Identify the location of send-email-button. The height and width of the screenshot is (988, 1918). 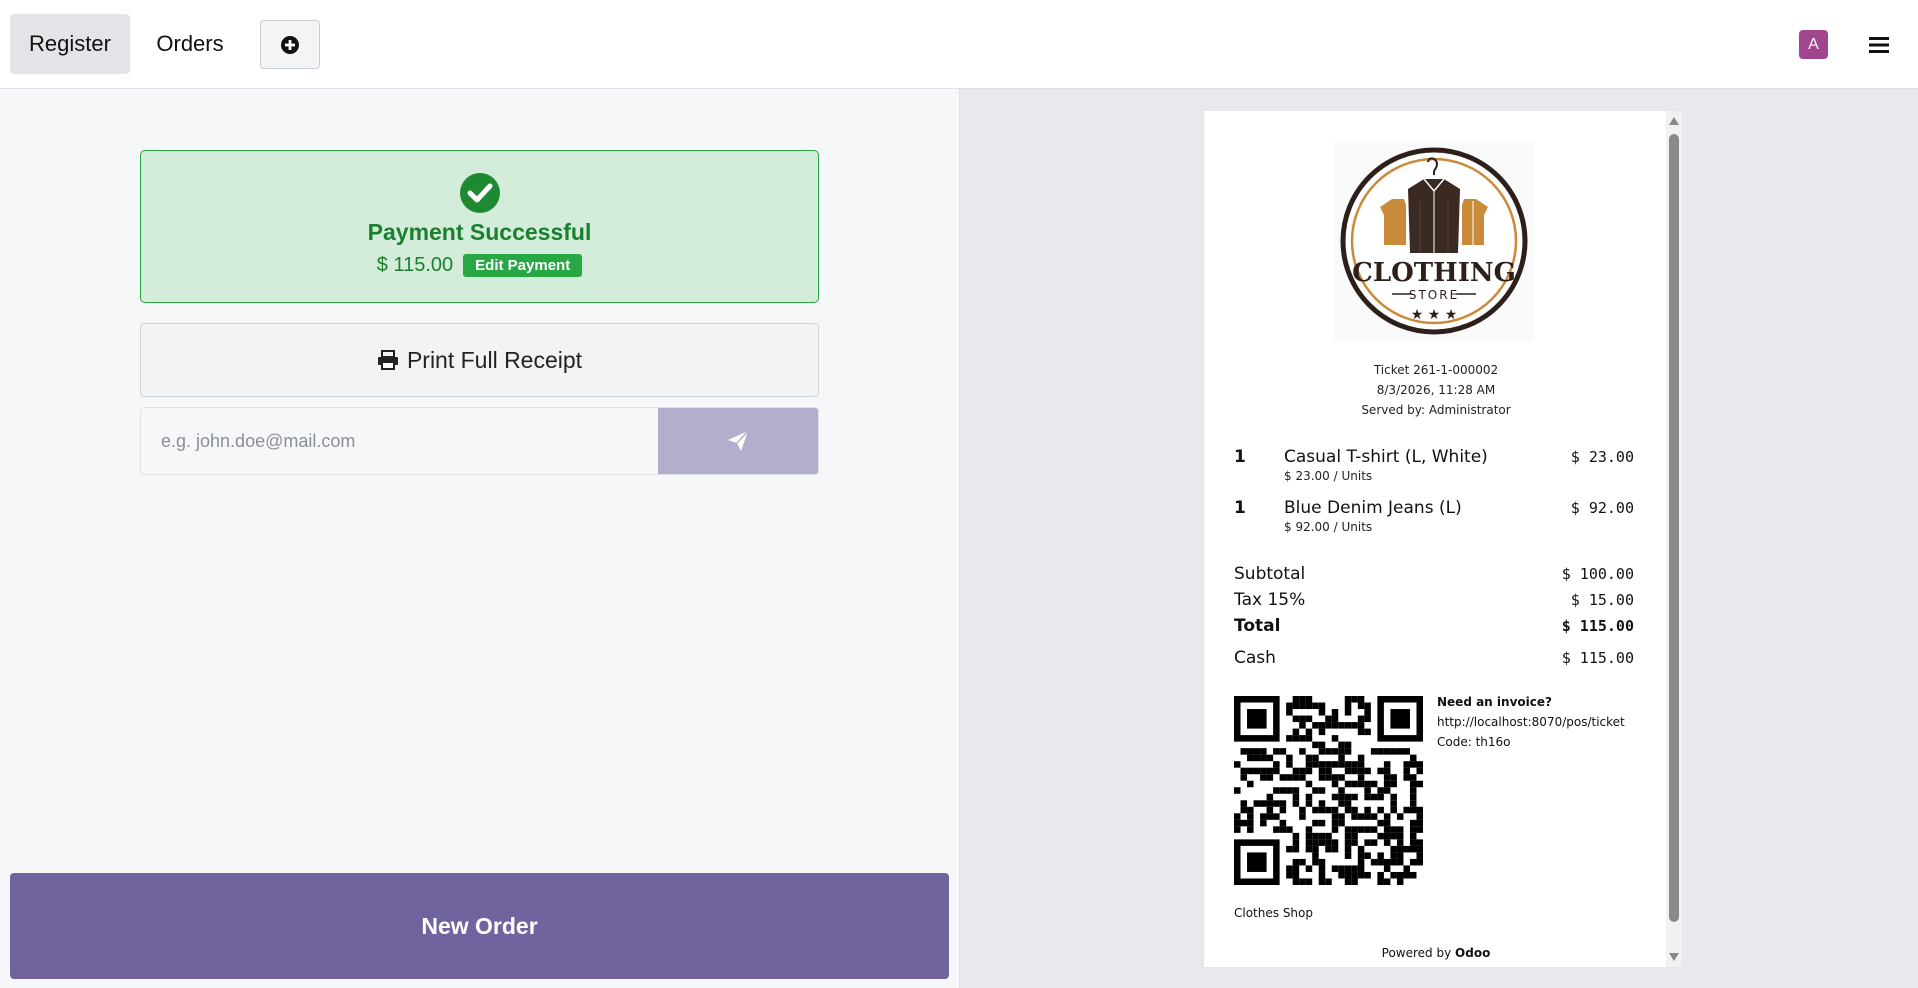
(738, 441).